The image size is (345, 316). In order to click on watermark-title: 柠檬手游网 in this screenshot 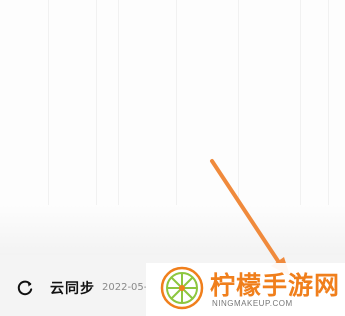, I will do `click(275, 285)`.